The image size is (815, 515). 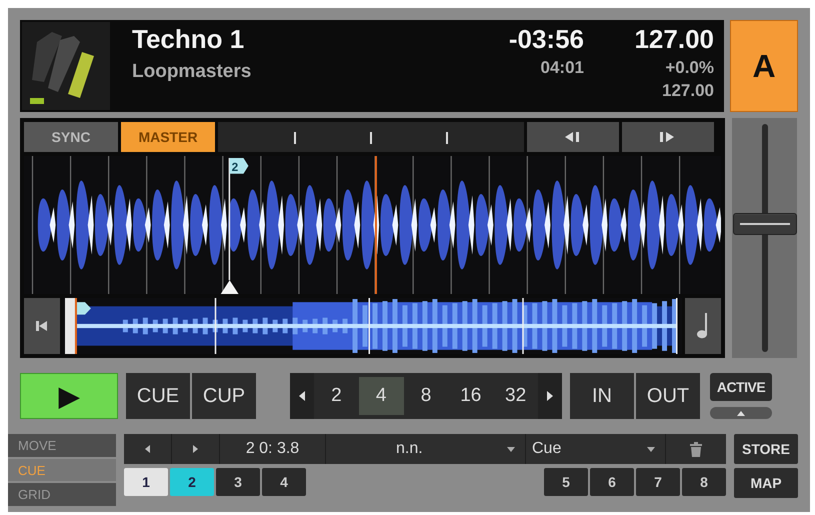 What do you see at coordinates (158, 396) in the screenshot?
I see `cue-button: CUE` at bounding box center [158, 396].